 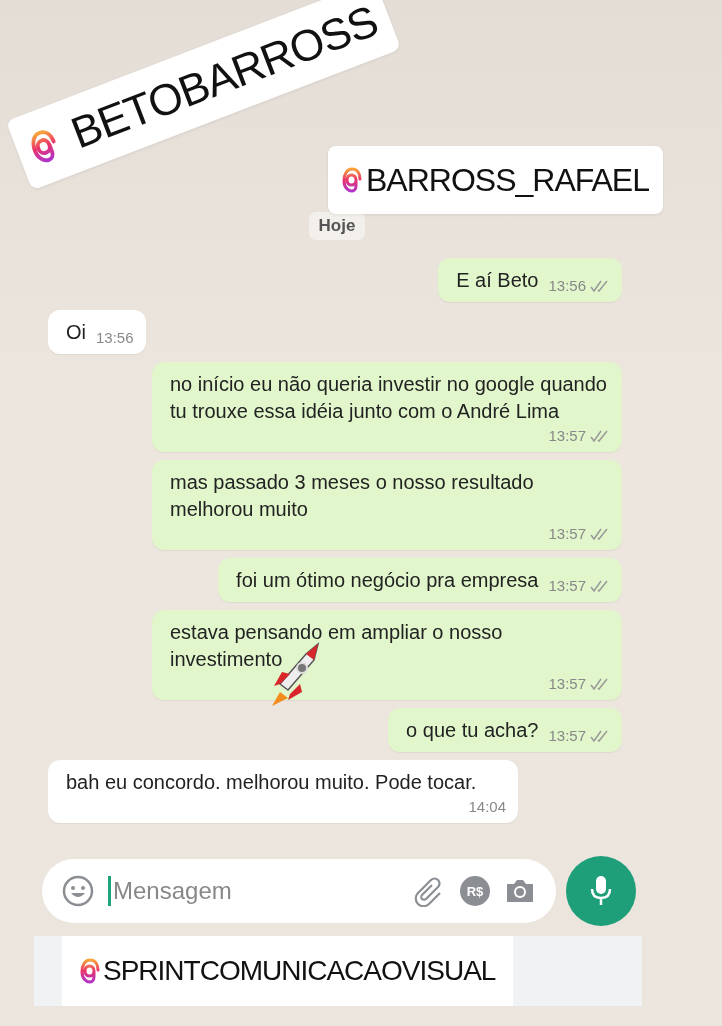 What do you see at coordinates (272, 782) in the screenshot?
I see `message-text: bah eu concordo. melhorou muito. Pode tocar.` at bounding box center [272, 782].